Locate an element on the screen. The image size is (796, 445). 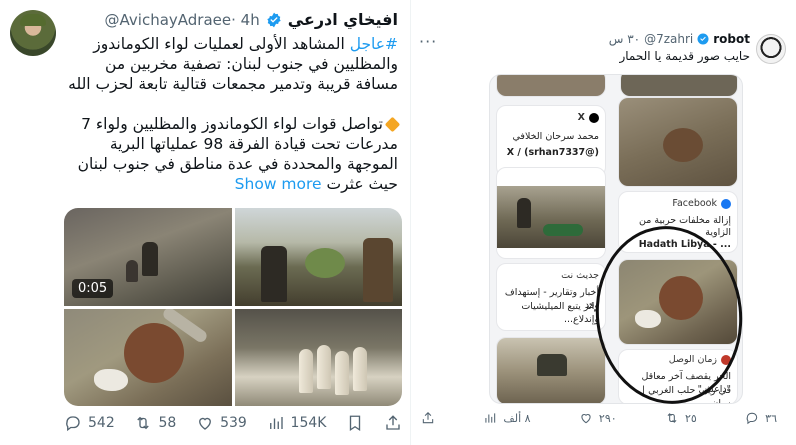
views-button: 154K is located at coordinates (297, 423).